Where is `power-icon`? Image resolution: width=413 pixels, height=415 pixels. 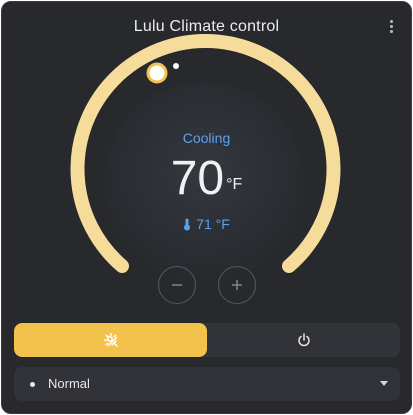 power-icon is located at coordinates (303, 340).